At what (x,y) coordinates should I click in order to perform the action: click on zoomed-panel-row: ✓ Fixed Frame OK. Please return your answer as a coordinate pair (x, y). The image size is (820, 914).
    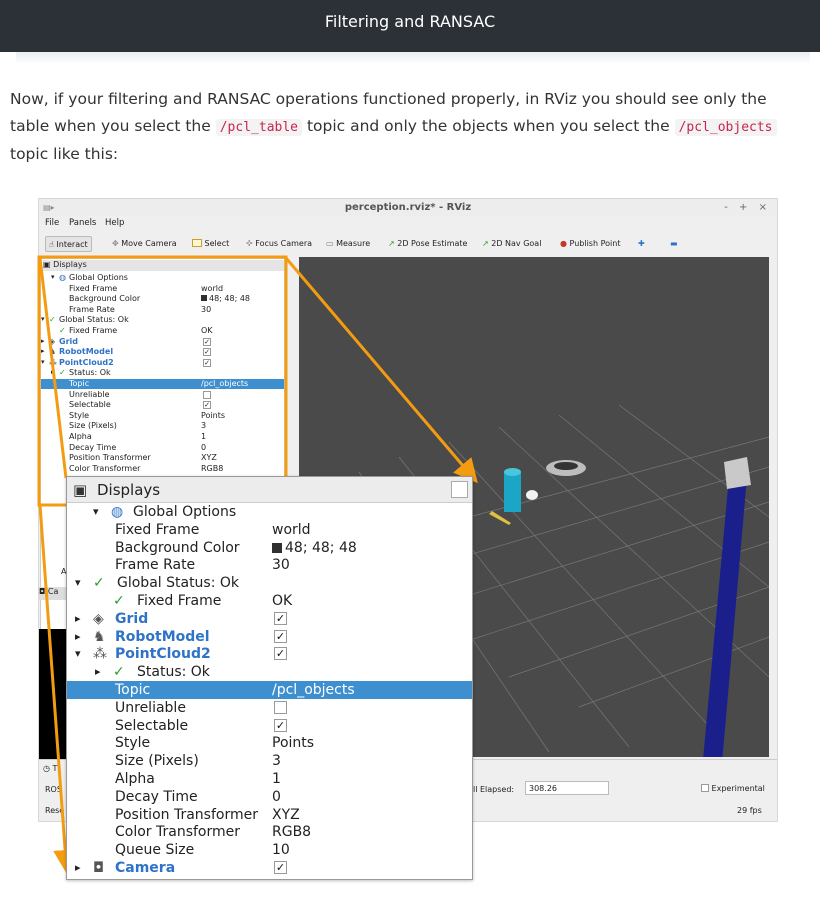
    Looking at the image, I should click on (269, 601).